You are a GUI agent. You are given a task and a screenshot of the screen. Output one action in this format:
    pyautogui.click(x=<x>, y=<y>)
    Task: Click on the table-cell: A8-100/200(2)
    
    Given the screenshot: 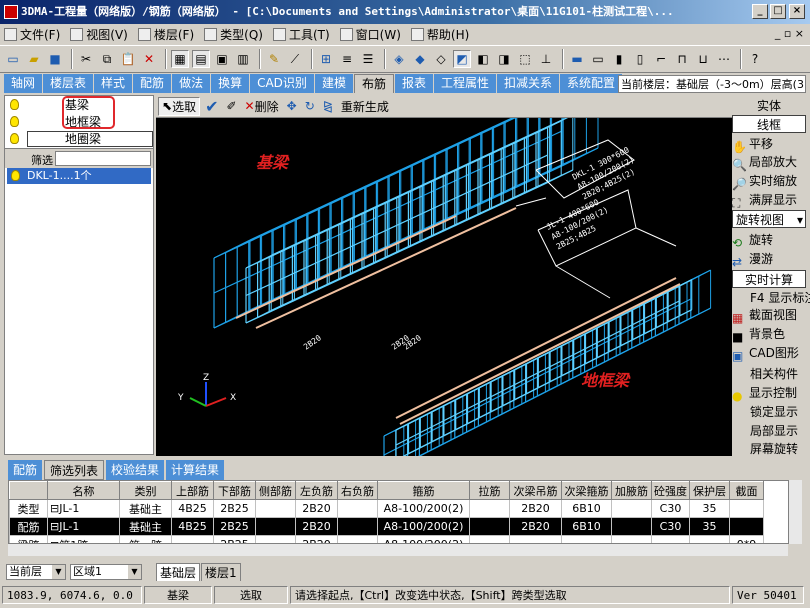 What is the action you would take?
    pyautogui.click(x=423, y=539)
    